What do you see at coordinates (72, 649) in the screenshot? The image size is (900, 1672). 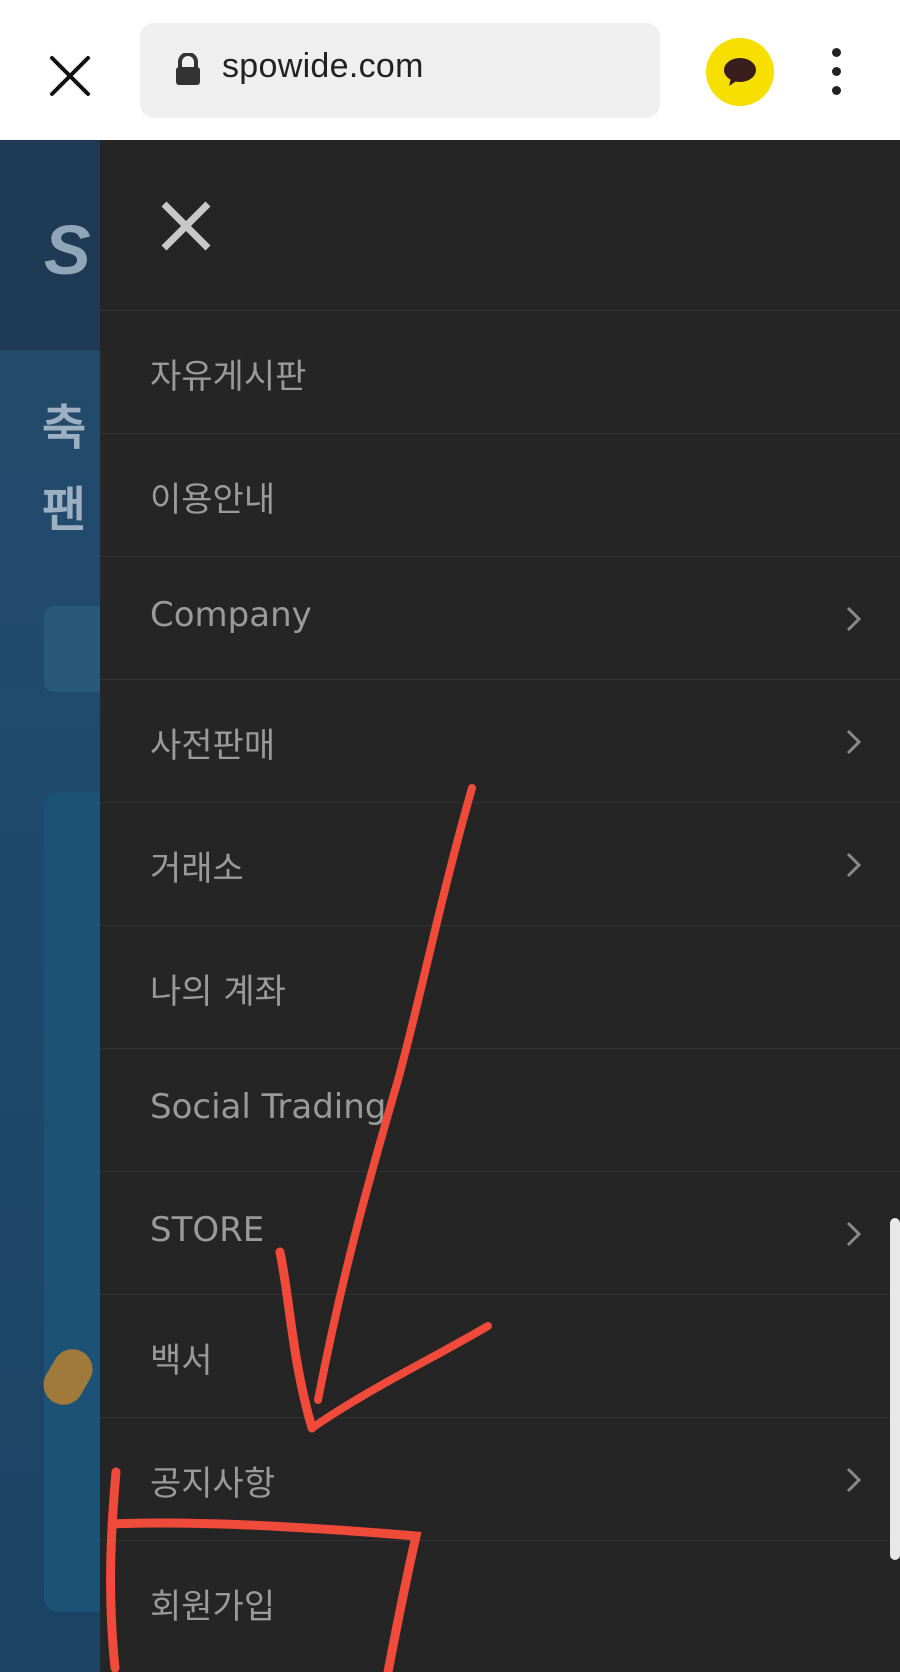 I see `background-button` at bounding box center [72, 649].